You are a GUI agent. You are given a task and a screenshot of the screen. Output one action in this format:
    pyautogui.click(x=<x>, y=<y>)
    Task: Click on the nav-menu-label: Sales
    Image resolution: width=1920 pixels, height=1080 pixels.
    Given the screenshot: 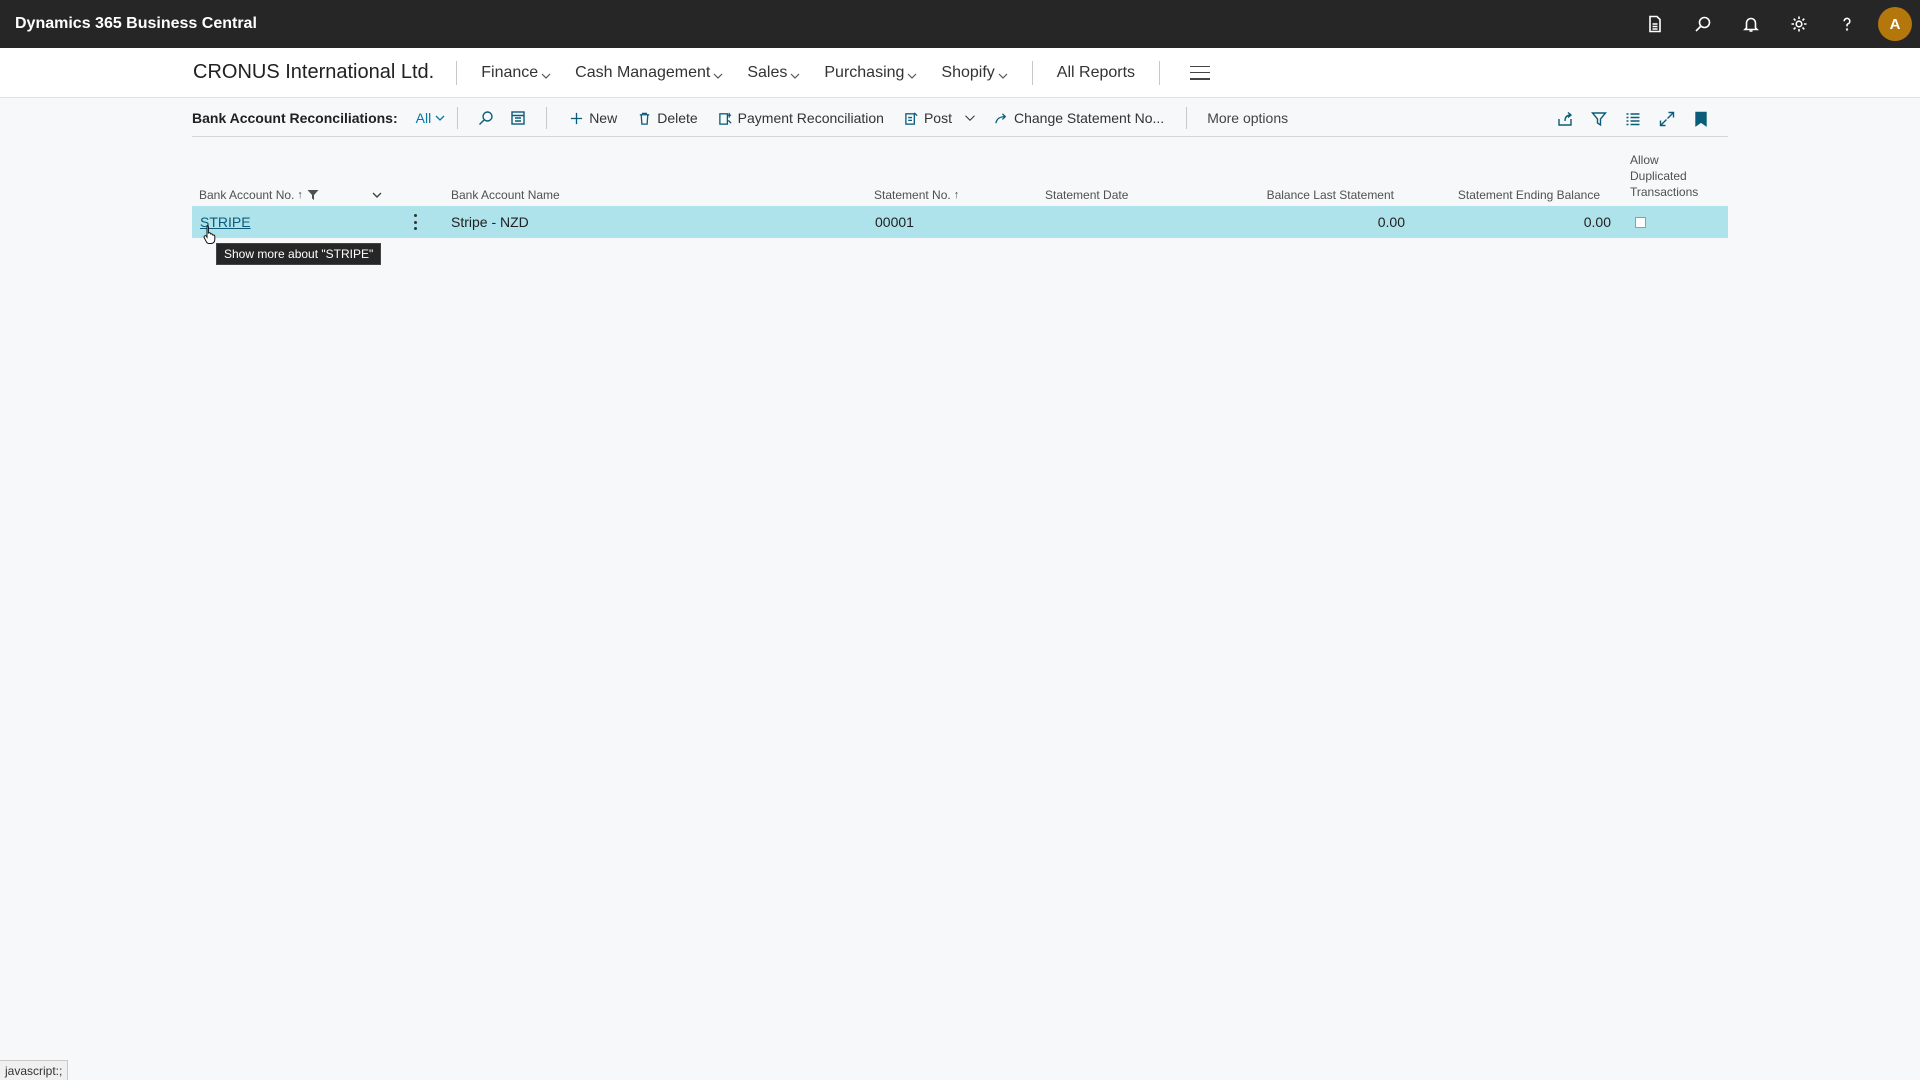 What is the action you would take?
    pyautogui.click(x=767, y=72)
    